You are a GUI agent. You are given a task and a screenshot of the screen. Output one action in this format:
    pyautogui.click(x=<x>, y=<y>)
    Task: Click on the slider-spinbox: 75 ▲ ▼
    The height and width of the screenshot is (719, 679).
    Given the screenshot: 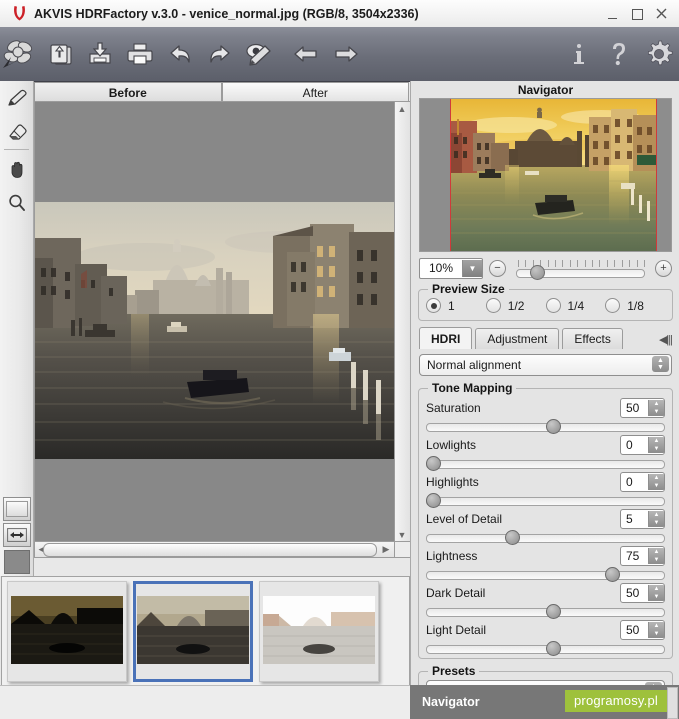 What is the action you would take?
    pyautogui.click(x=642, y=555)
    